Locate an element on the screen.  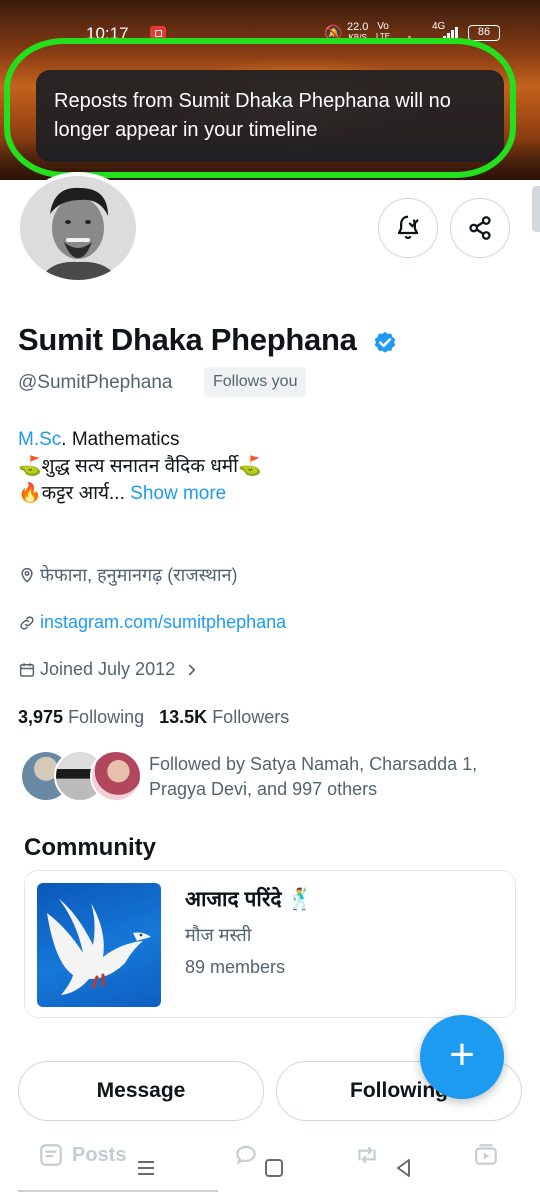
community-members: 89 members is located at coordinates (235, 967).